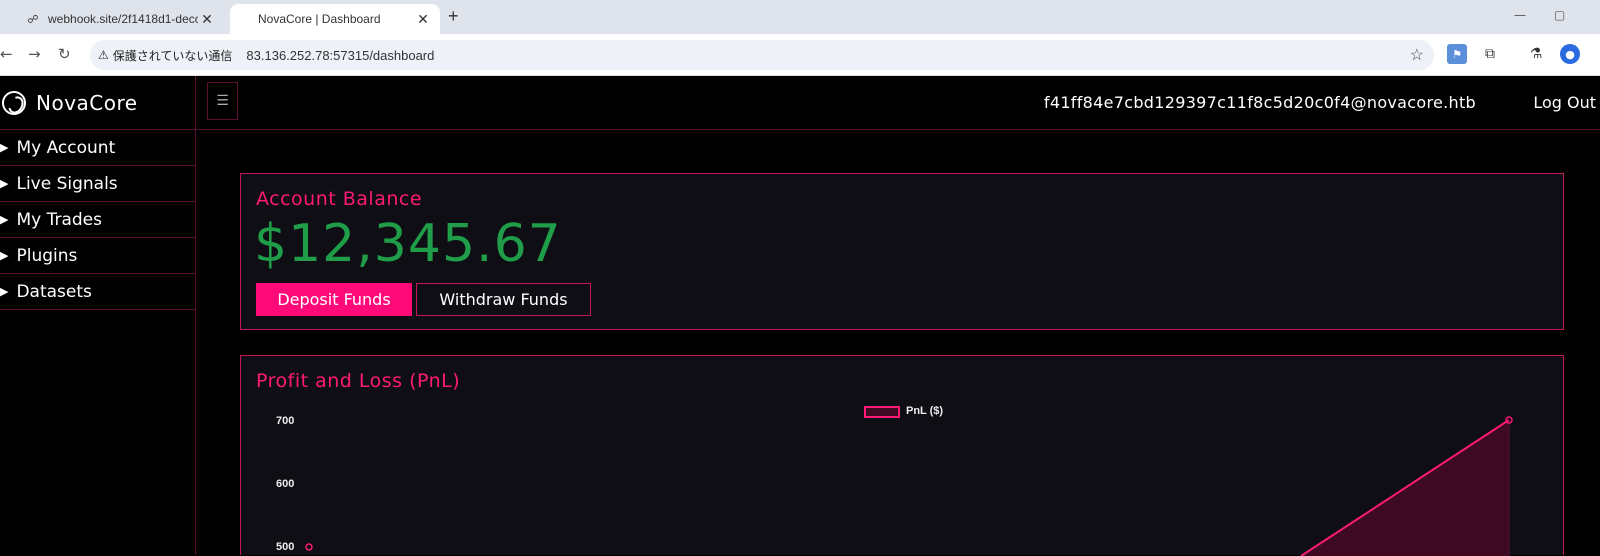  I want to click on brand: NovaCore, so click(97, 103).